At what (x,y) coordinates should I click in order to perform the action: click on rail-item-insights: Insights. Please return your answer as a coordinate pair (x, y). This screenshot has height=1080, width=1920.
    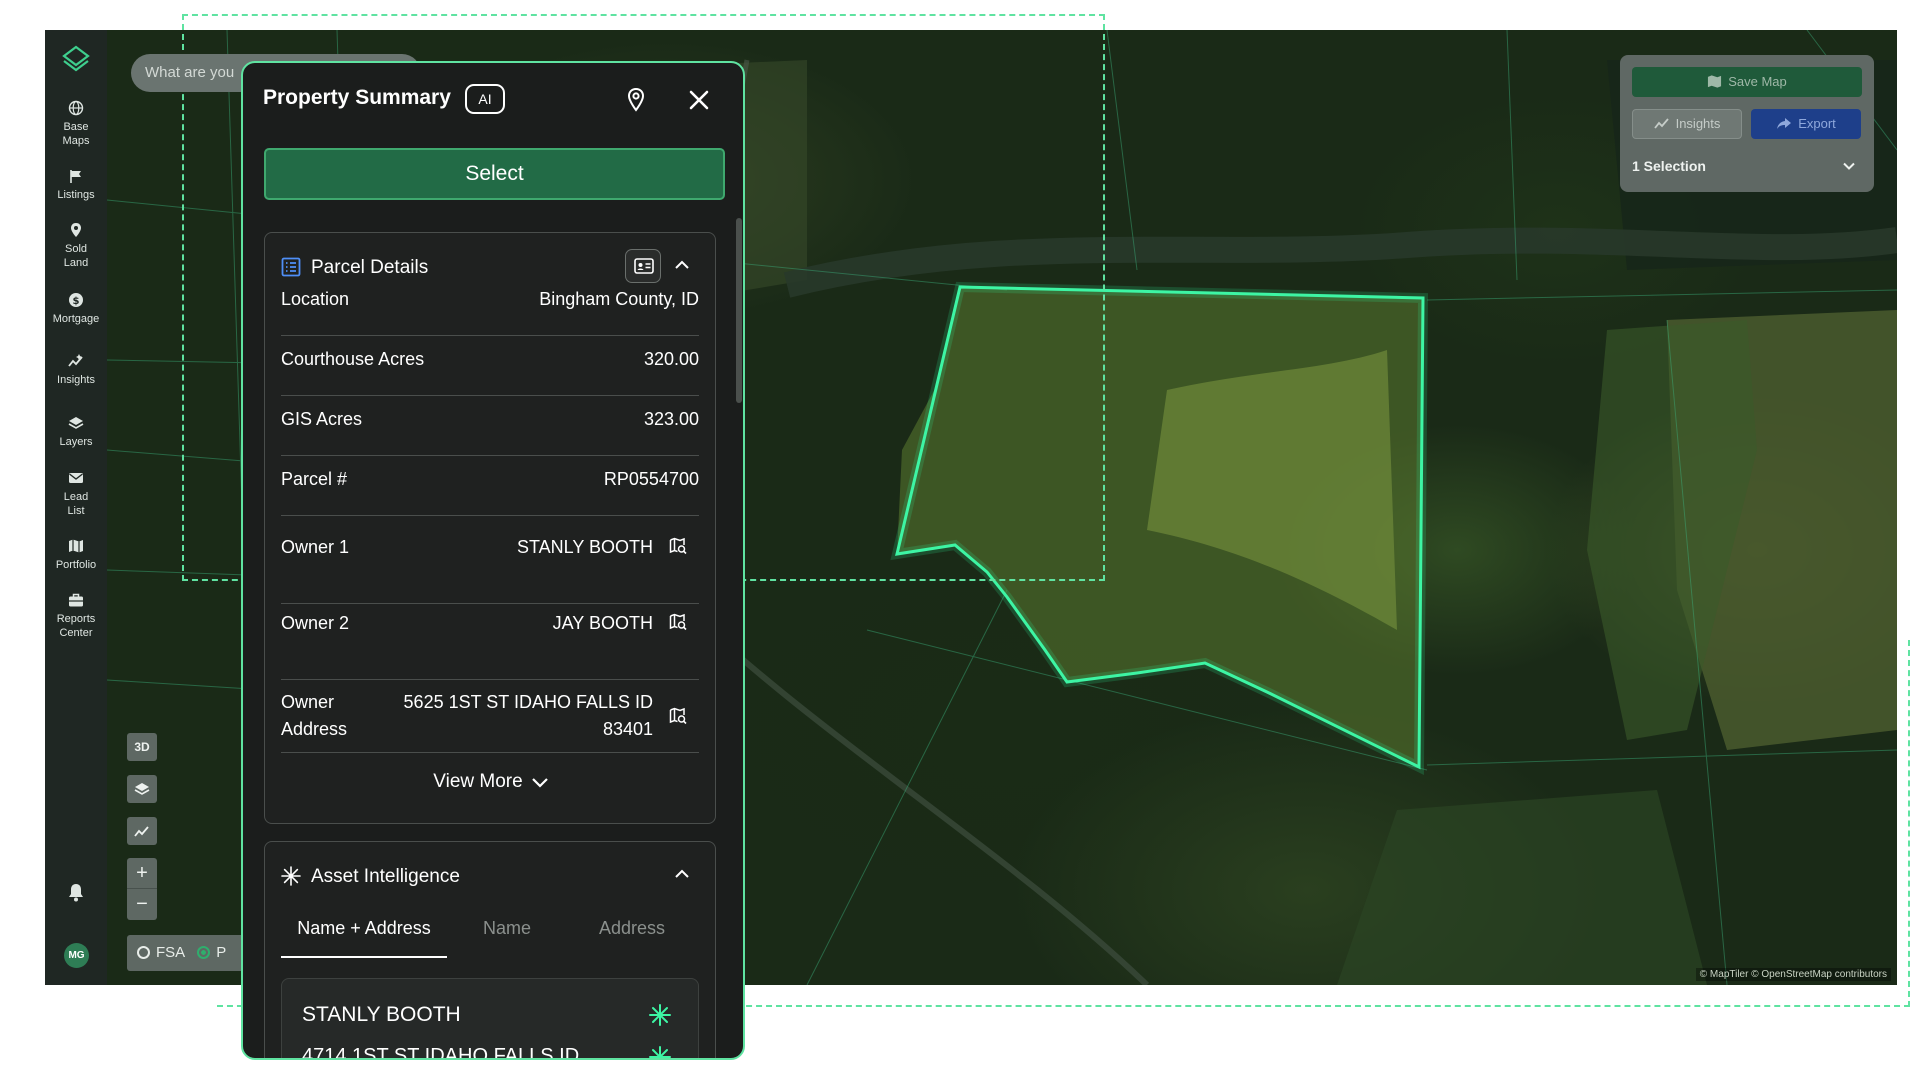
    Looking at the image, I should click on (76, 370).